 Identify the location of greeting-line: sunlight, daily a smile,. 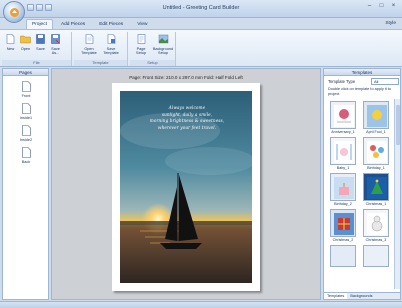
(187, 114).